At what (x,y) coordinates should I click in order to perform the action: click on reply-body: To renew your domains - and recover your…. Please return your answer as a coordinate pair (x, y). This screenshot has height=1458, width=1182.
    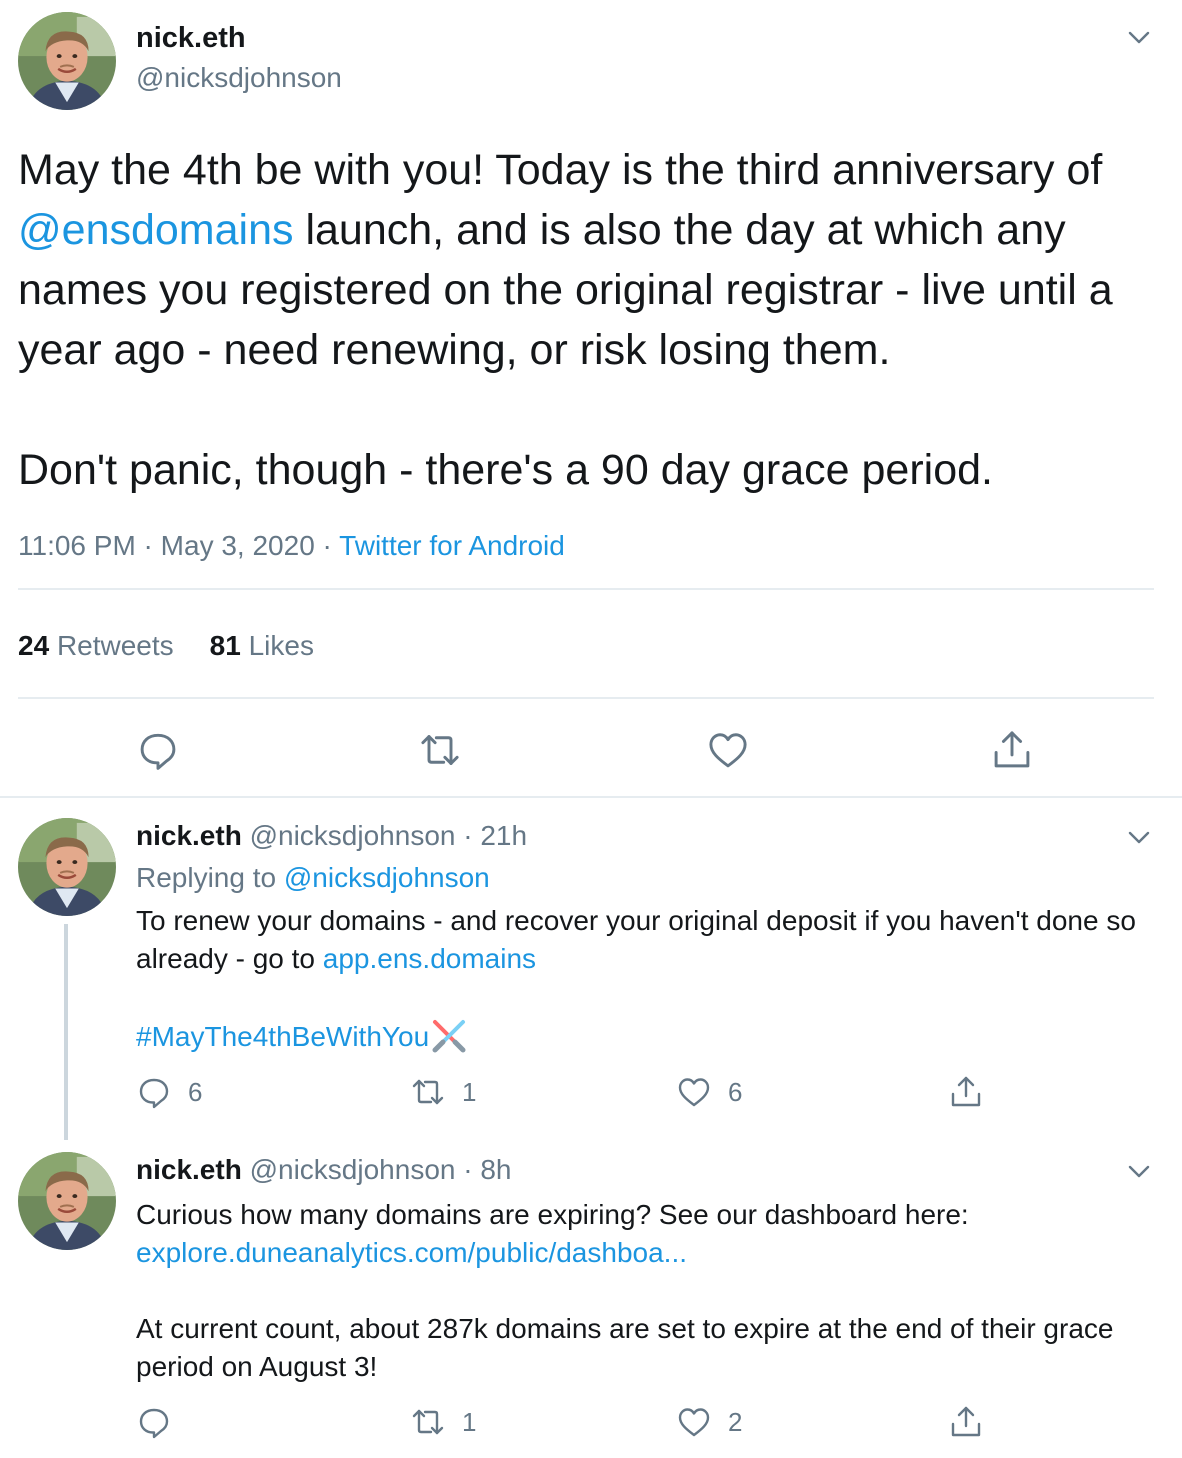
    Looking at the image, I should click on (640, 939).